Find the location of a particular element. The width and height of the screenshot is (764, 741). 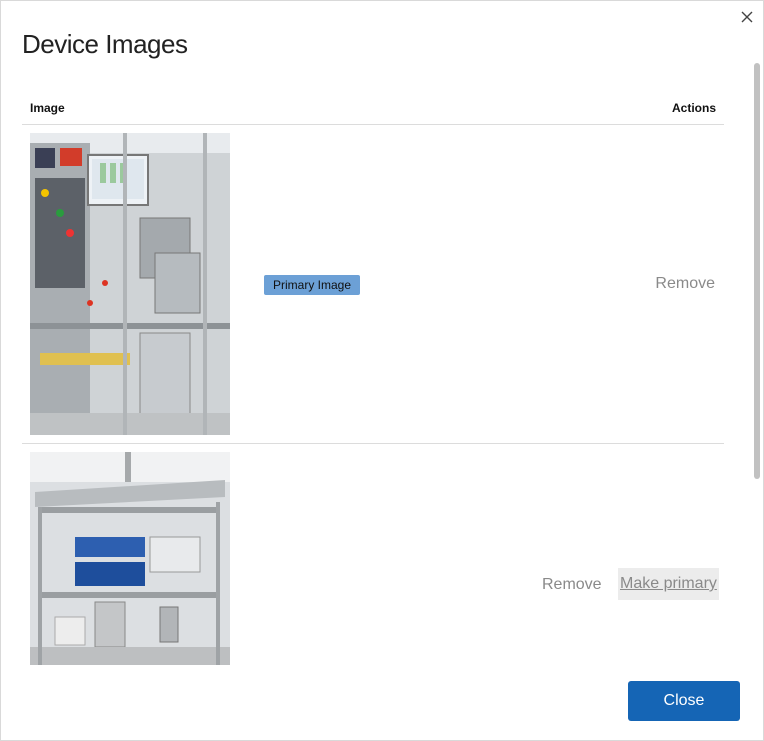

scrollbar-thumb is located at coordinates (757, 271).